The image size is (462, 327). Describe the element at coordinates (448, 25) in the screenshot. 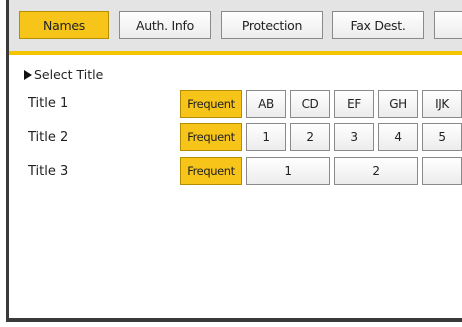

I see `tab-more` at that location.